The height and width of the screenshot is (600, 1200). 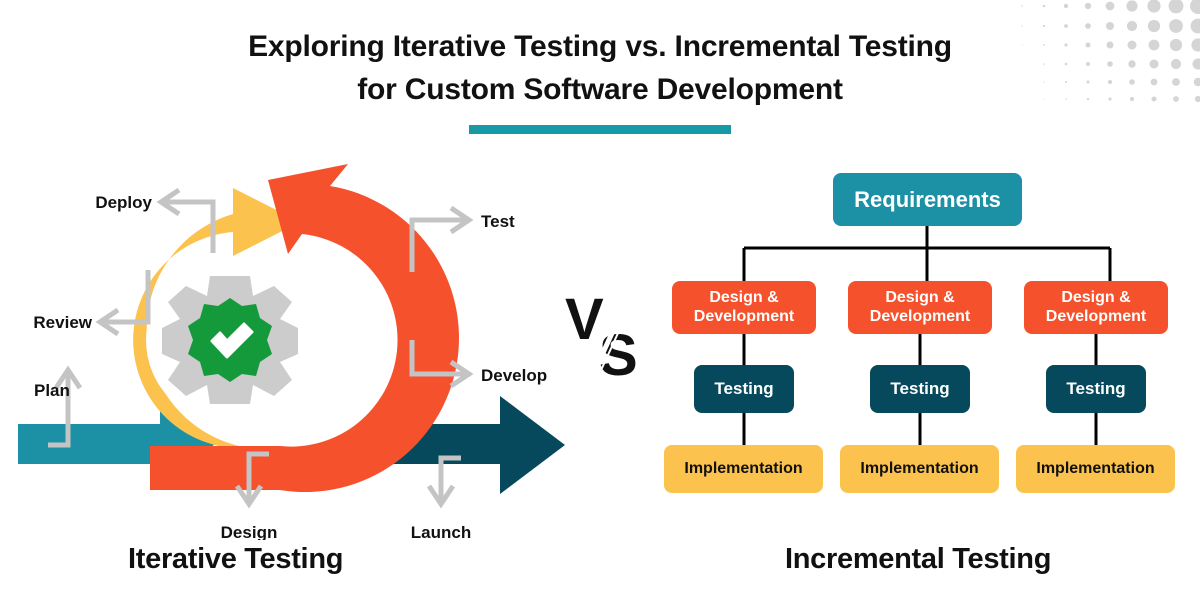 I want to click on node-design-development-2: Design & Development, so click(x=920, y=307).